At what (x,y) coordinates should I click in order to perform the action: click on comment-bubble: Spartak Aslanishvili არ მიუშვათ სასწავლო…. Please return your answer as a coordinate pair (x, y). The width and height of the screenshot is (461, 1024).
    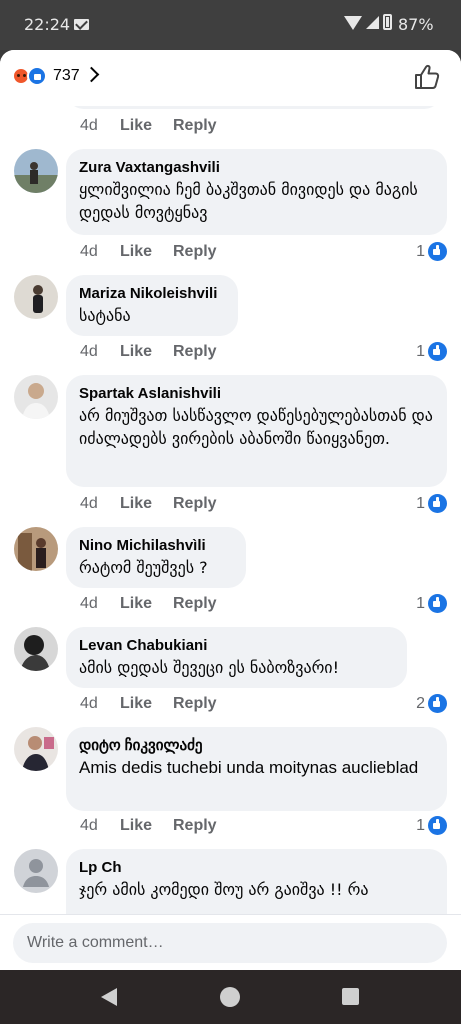
    Looking at the image, I should click on (256, 431).